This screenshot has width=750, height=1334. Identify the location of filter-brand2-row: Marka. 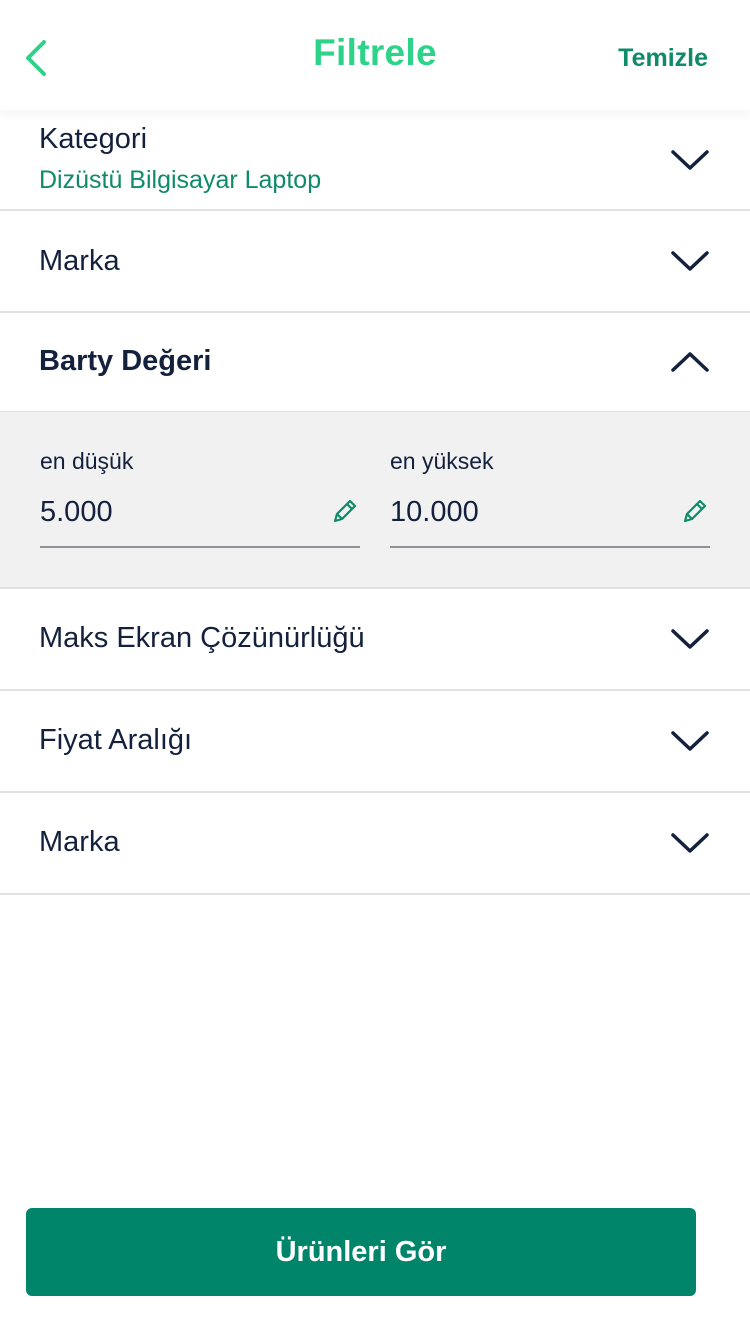
(375, 844).